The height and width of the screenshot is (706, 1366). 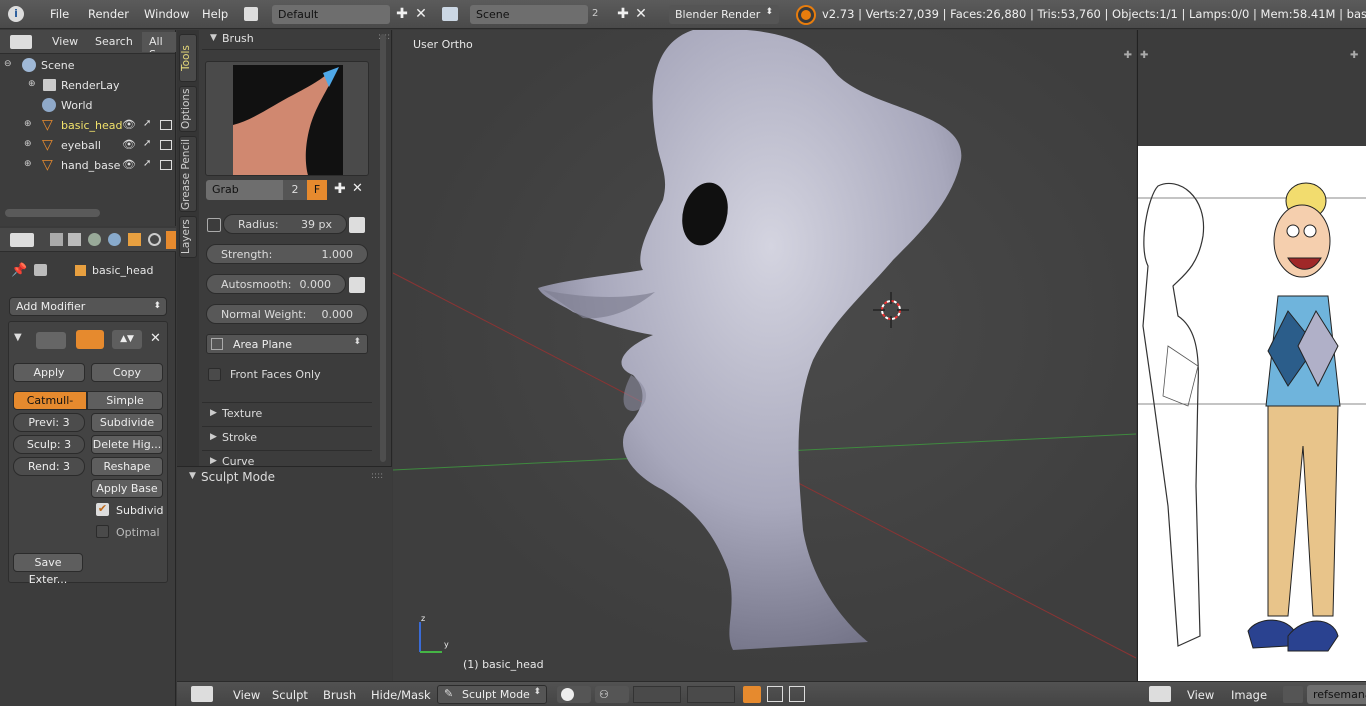 I want to click on strength-slider: Strength: 1.000, so click(x=287, y=254).